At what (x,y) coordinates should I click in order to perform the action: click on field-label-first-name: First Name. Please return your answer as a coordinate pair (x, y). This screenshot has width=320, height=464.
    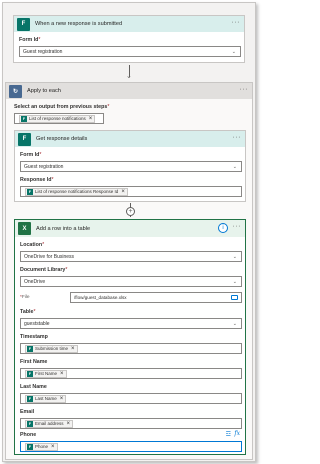
    Looking at the image, I should click on (34, 362).